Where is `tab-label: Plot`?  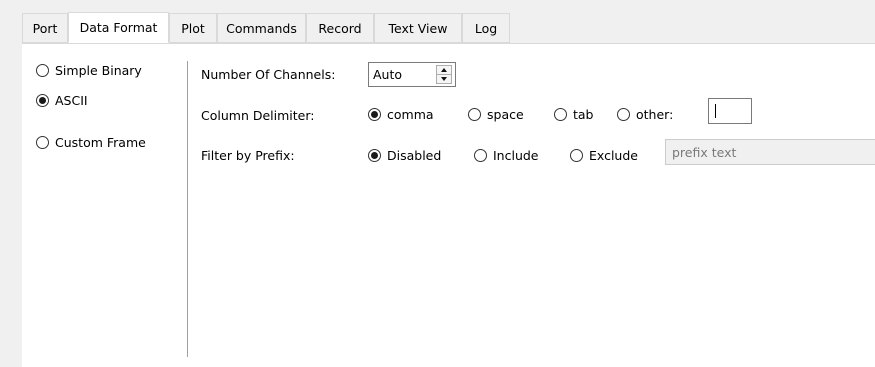 tab-label: Plot is located at coordinates (193, 28).